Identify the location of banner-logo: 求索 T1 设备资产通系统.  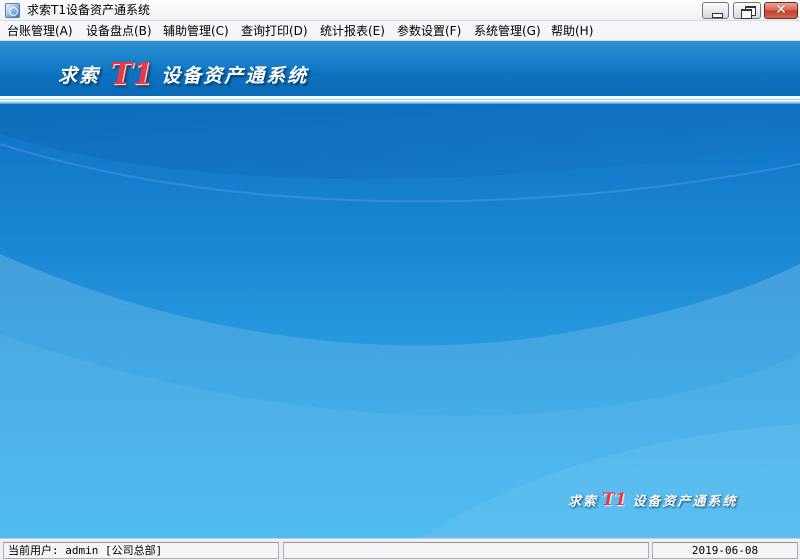
(183, 74).